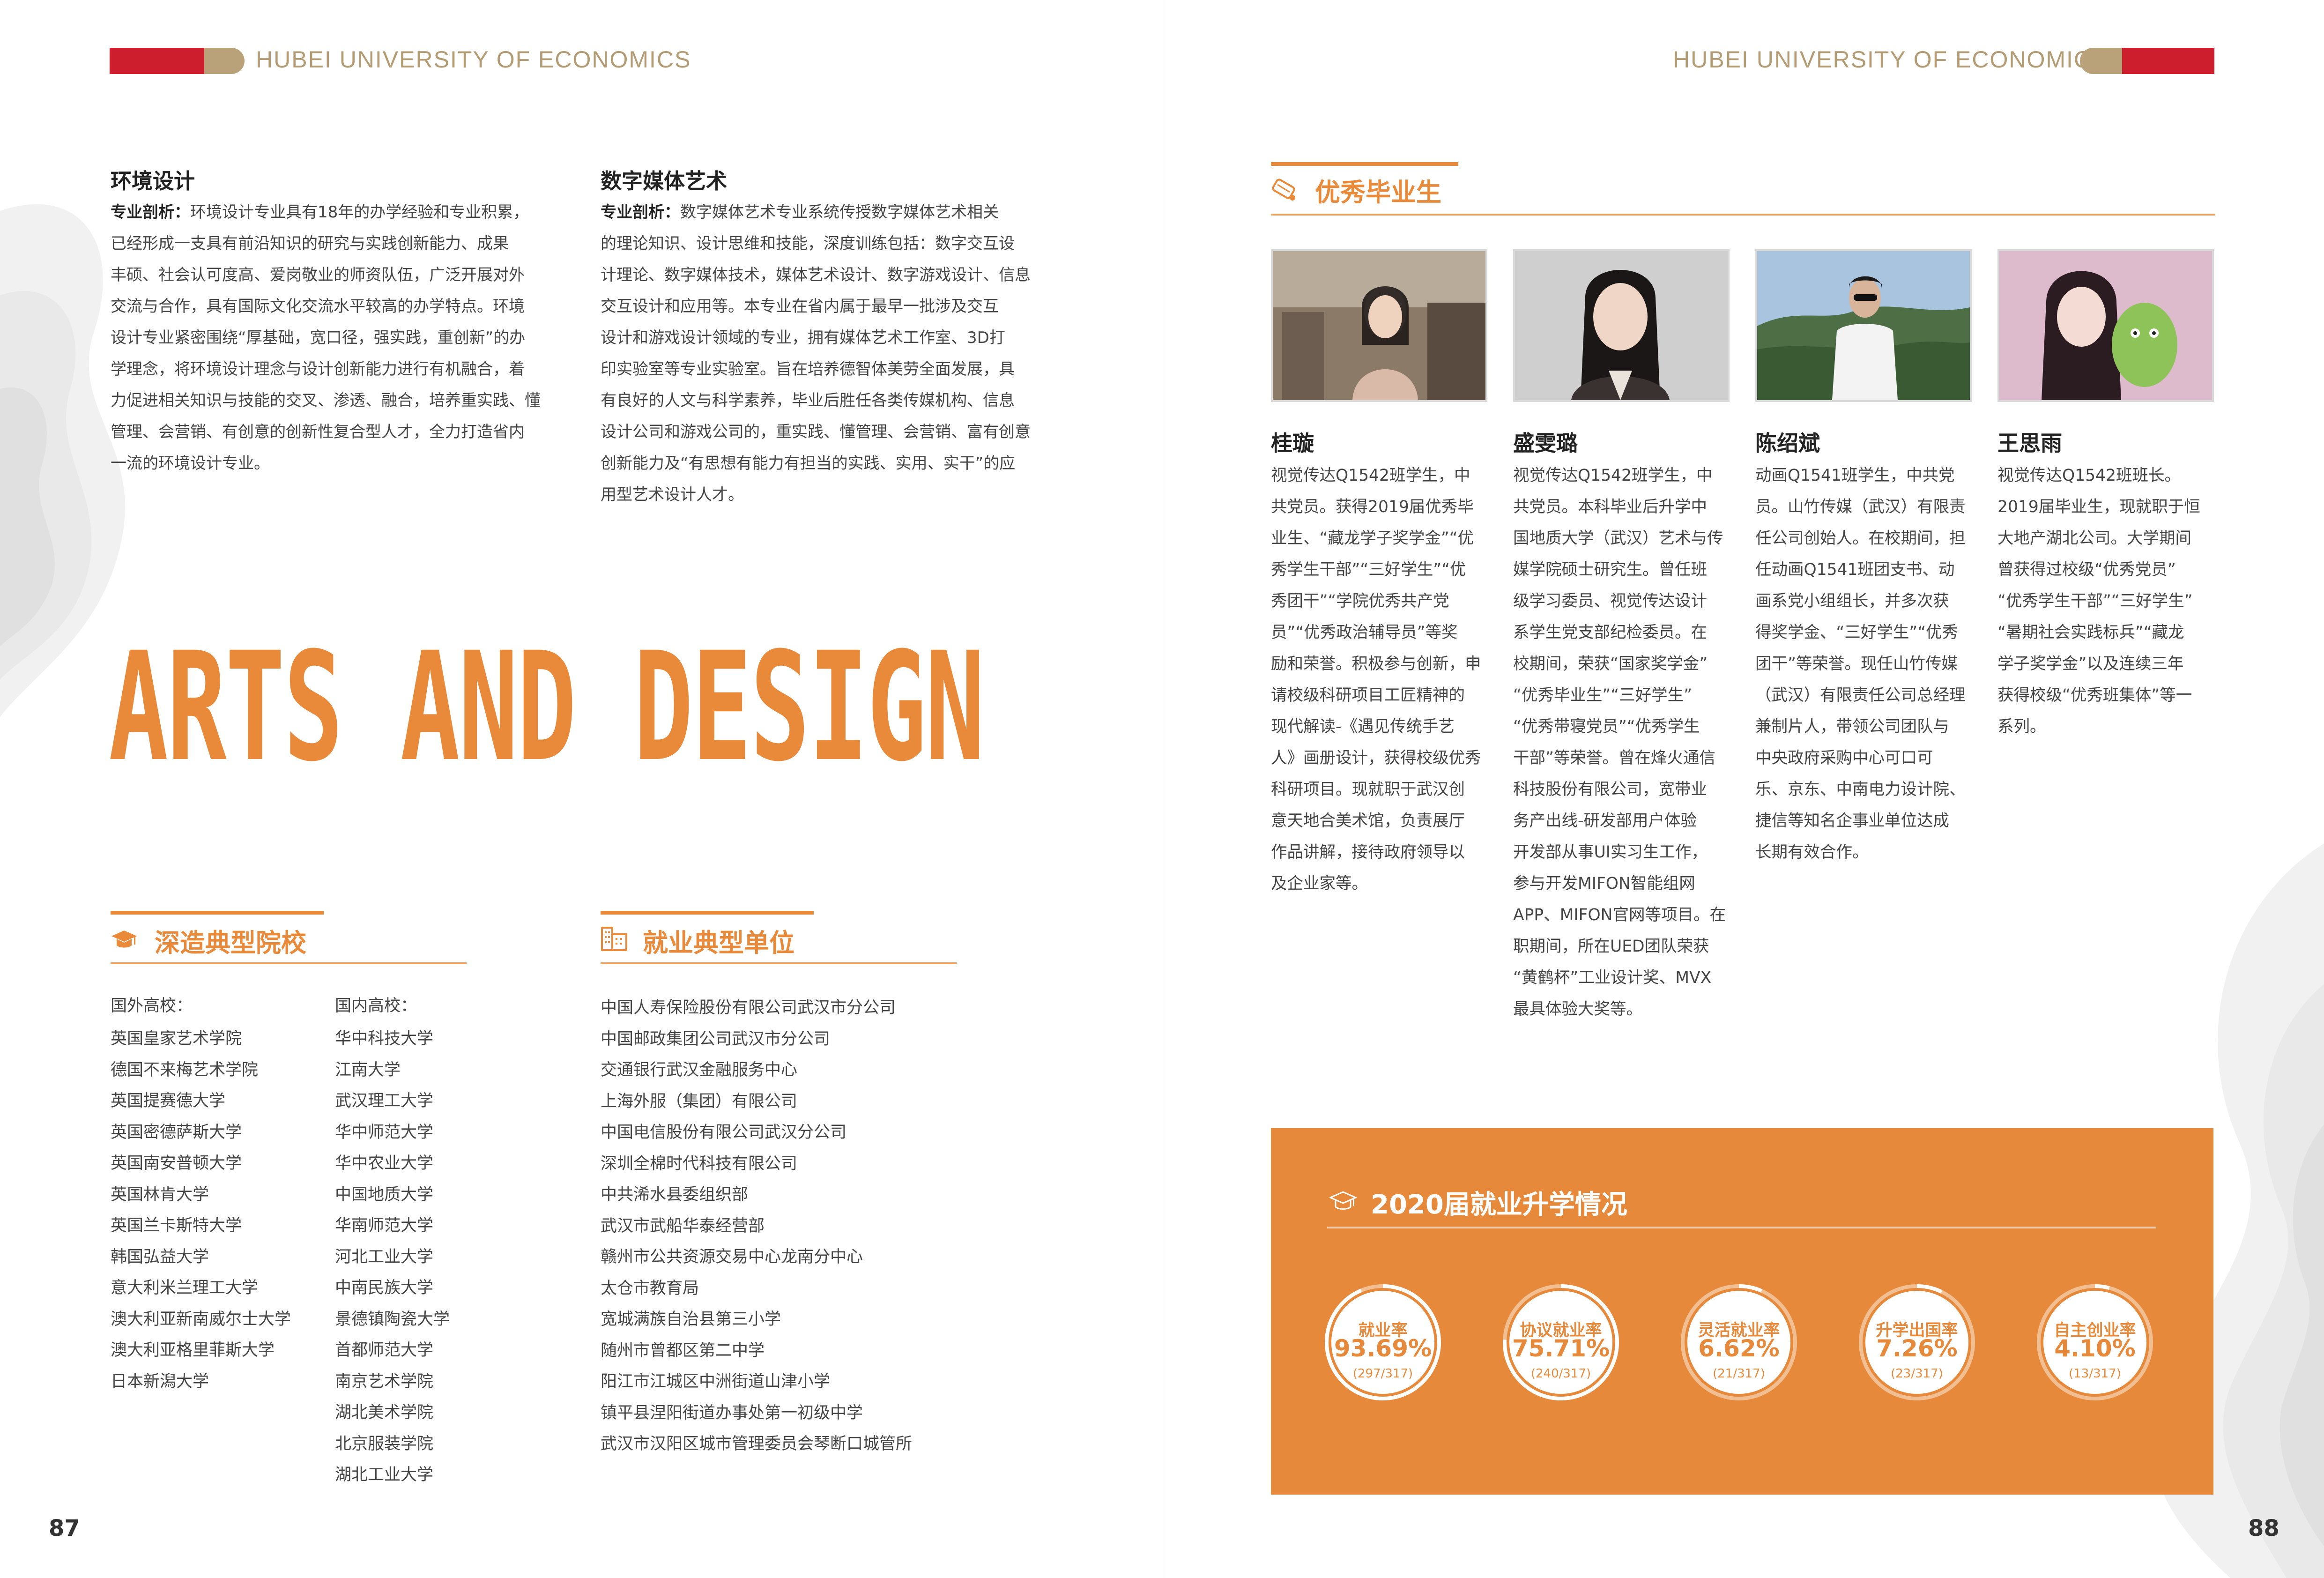  Describe the element at coordinates (1739, 1374) in the screenshot. I see `stat-count: (21/317)` at that location.